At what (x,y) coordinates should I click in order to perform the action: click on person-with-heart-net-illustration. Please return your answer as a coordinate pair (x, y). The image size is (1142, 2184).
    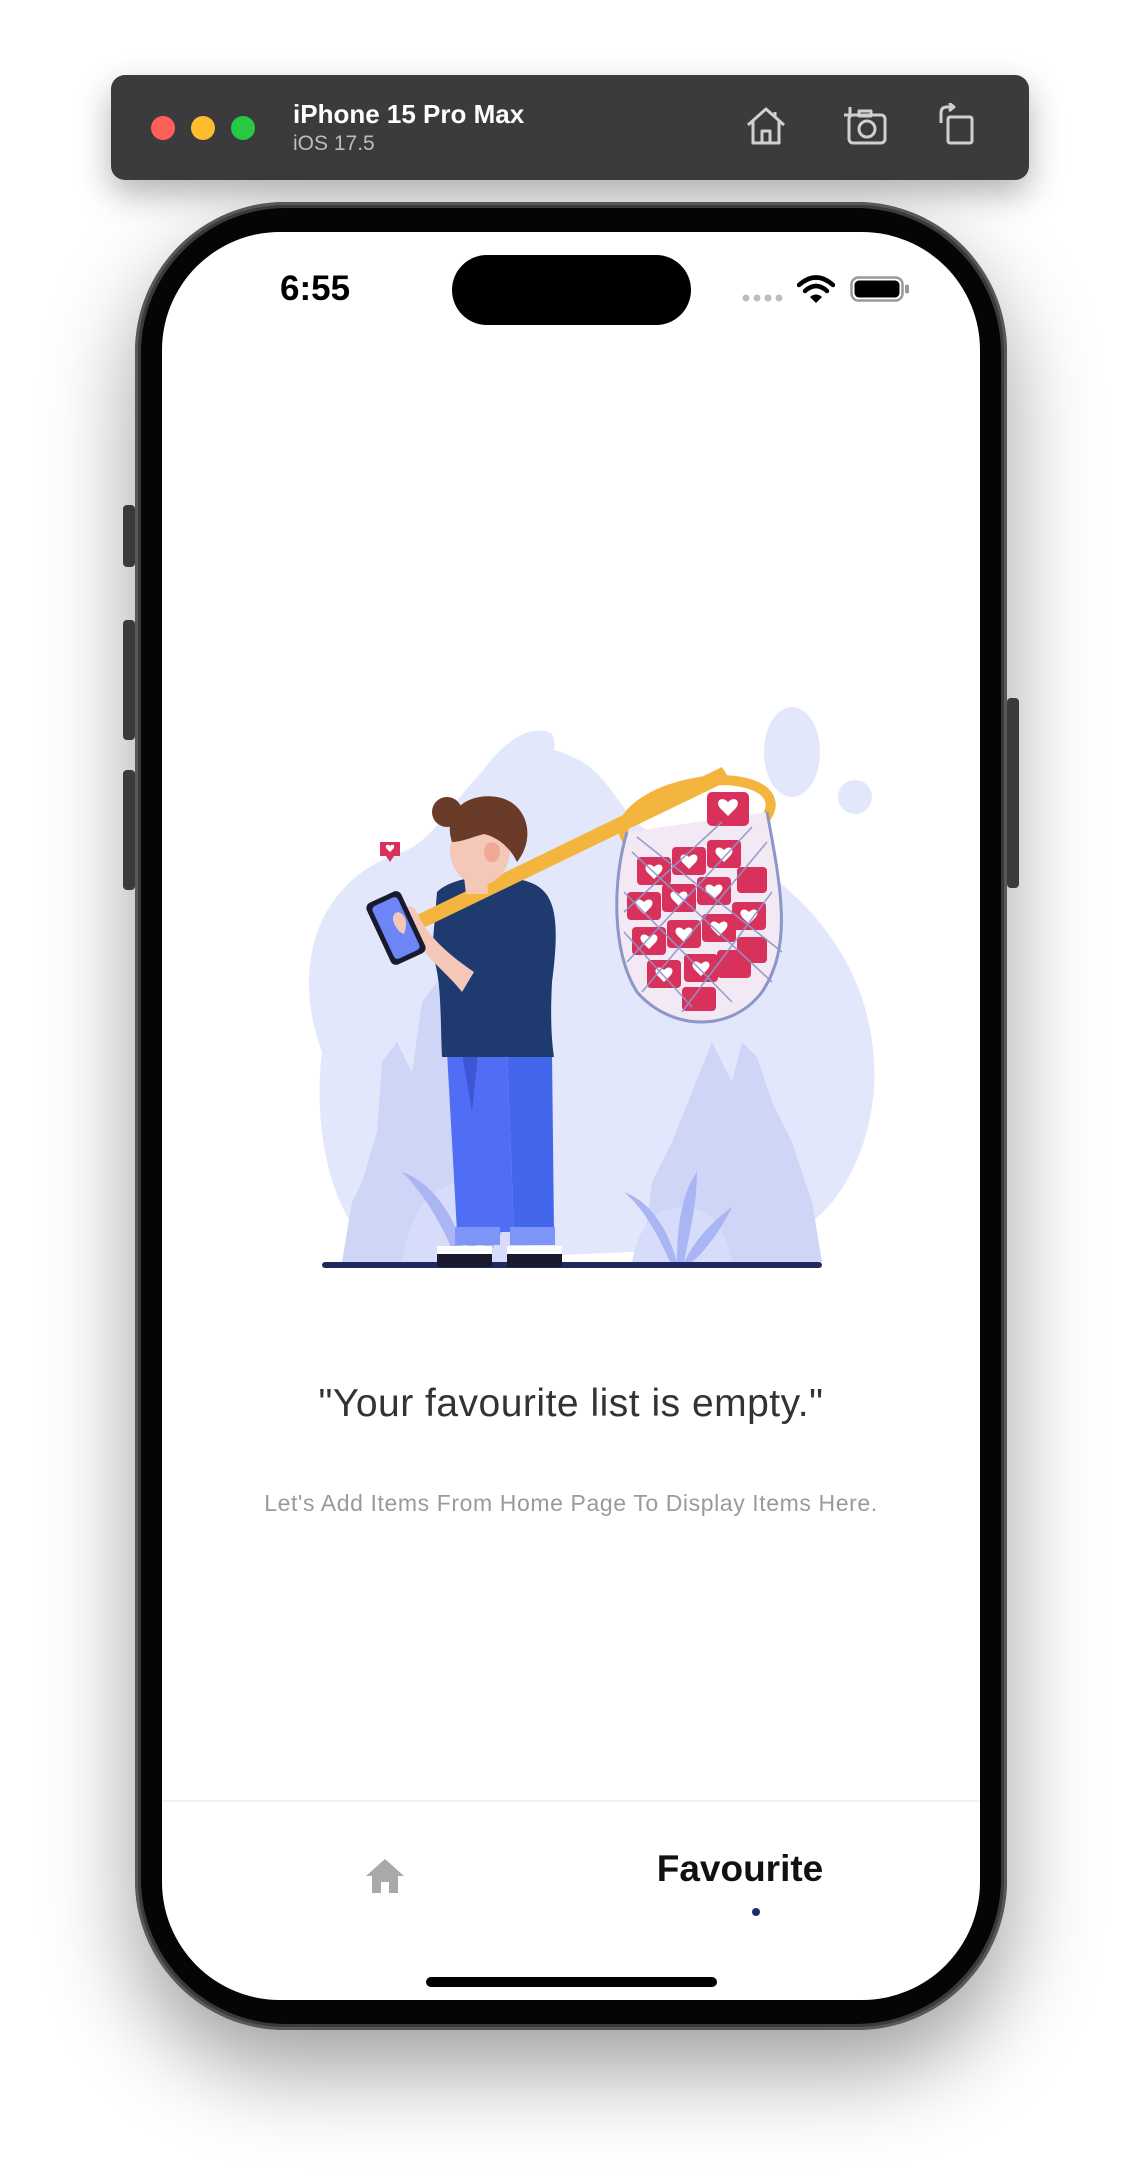
    Looking at the image, I should click on (591, 987).